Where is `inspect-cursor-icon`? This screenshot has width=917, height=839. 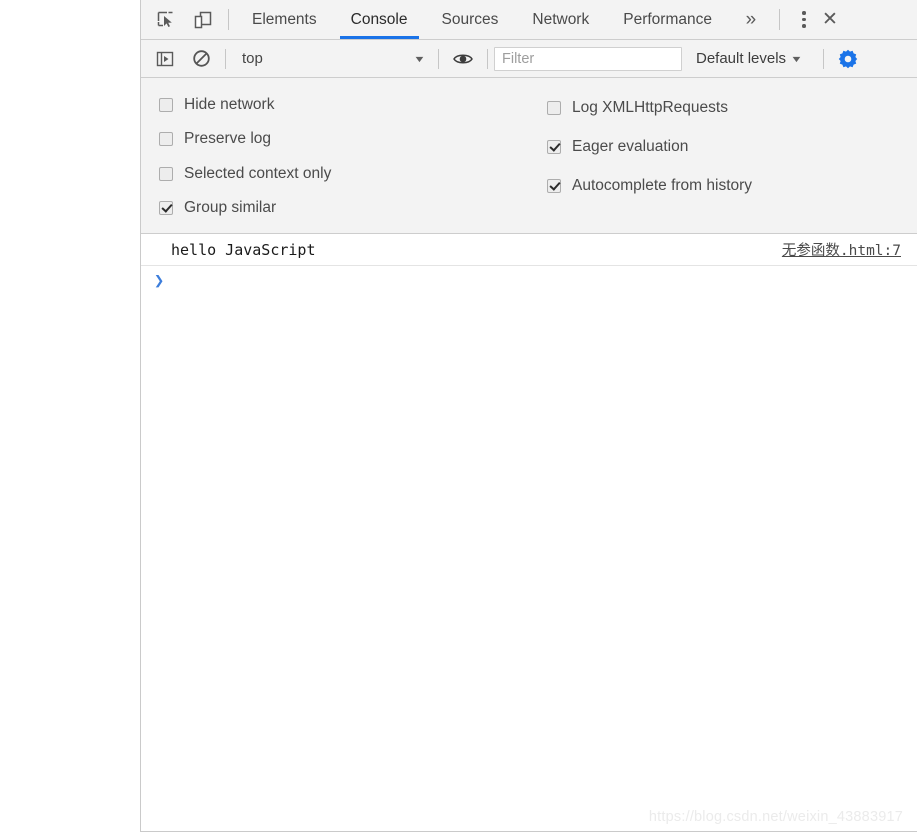
inspect-cursor-icon is located at coordinates (165, 19).